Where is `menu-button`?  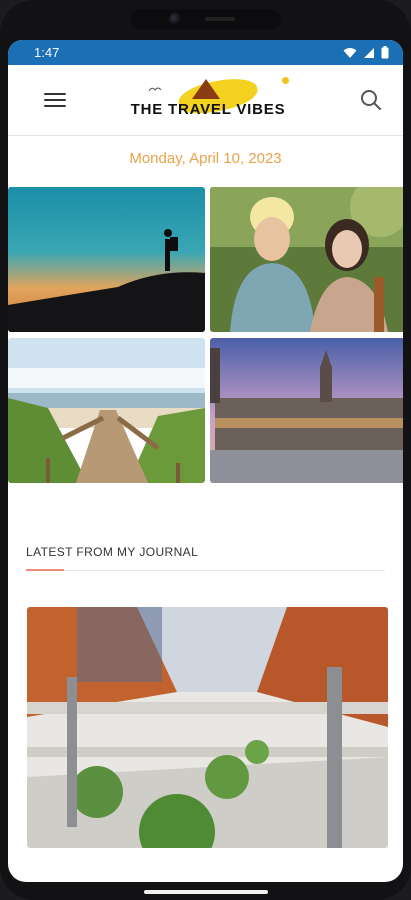 menu-button is located at coordinates (55, 100).